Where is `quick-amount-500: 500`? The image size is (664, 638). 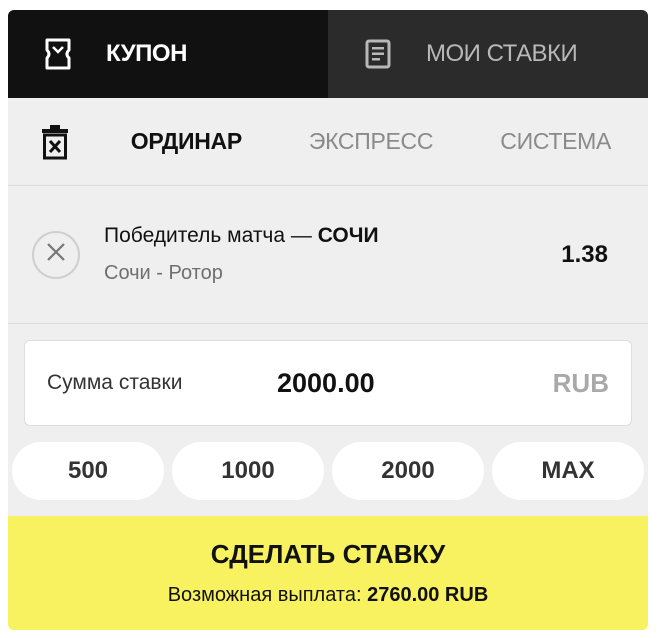 quick-amount-500: 500 is located at coordinates (88, 471).